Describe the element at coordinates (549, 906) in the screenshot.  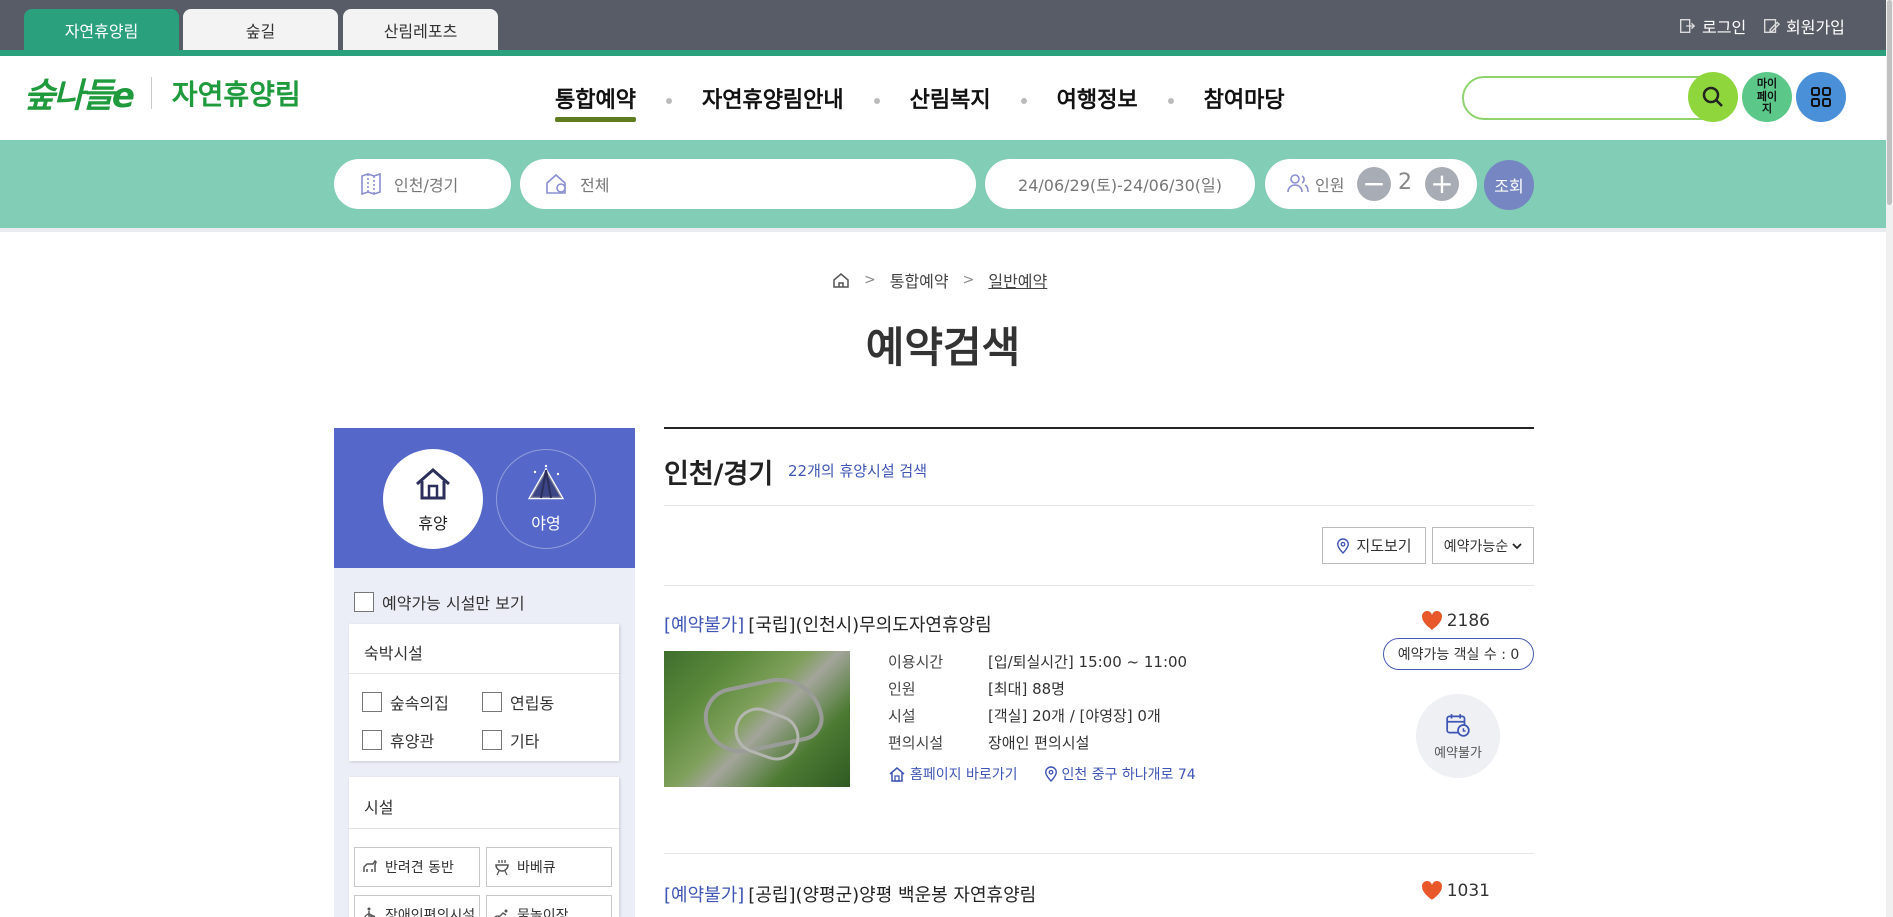
I see `facility-option-water-play: 물놀이장` at that location.